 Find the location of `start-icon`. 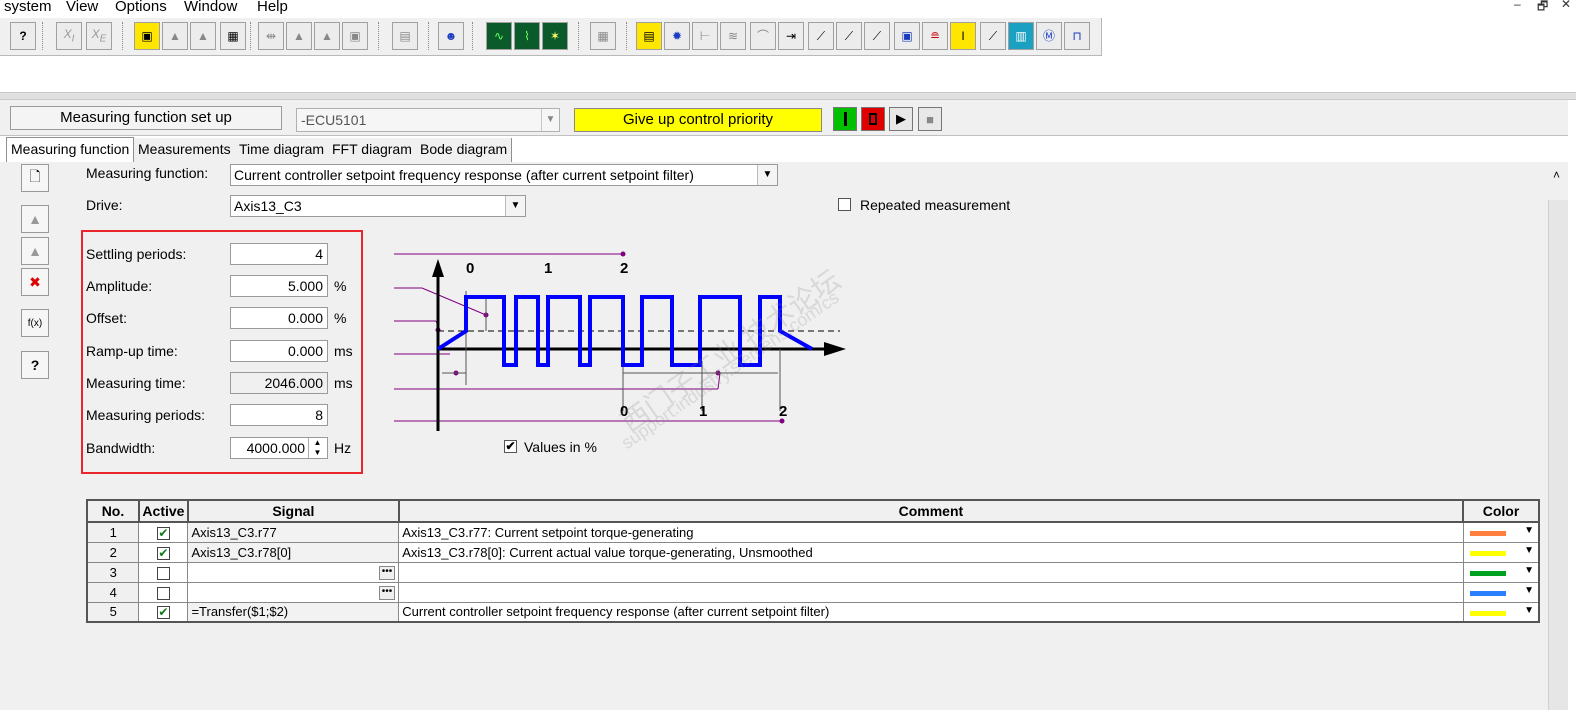

start-icon is located at coordinates (845, 119).